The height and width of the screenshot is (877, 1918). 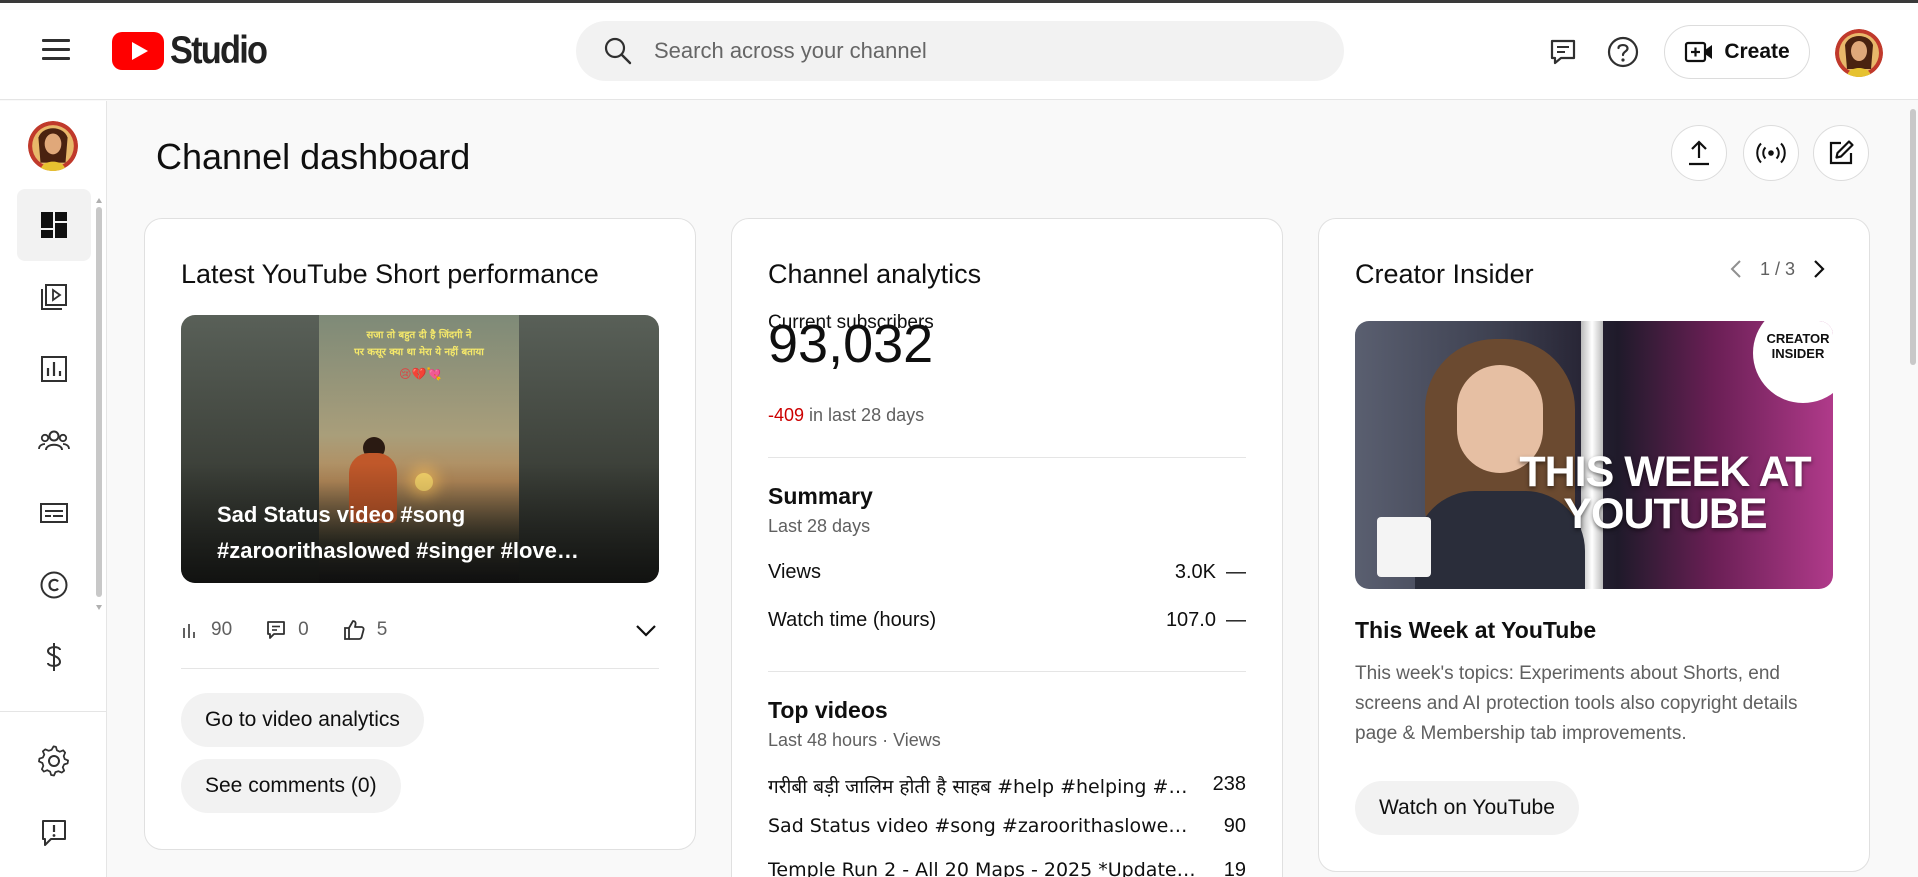 I want to click on creator-insider-badge-text: CREATOR INSIDER, so click(x=1798, y=346).